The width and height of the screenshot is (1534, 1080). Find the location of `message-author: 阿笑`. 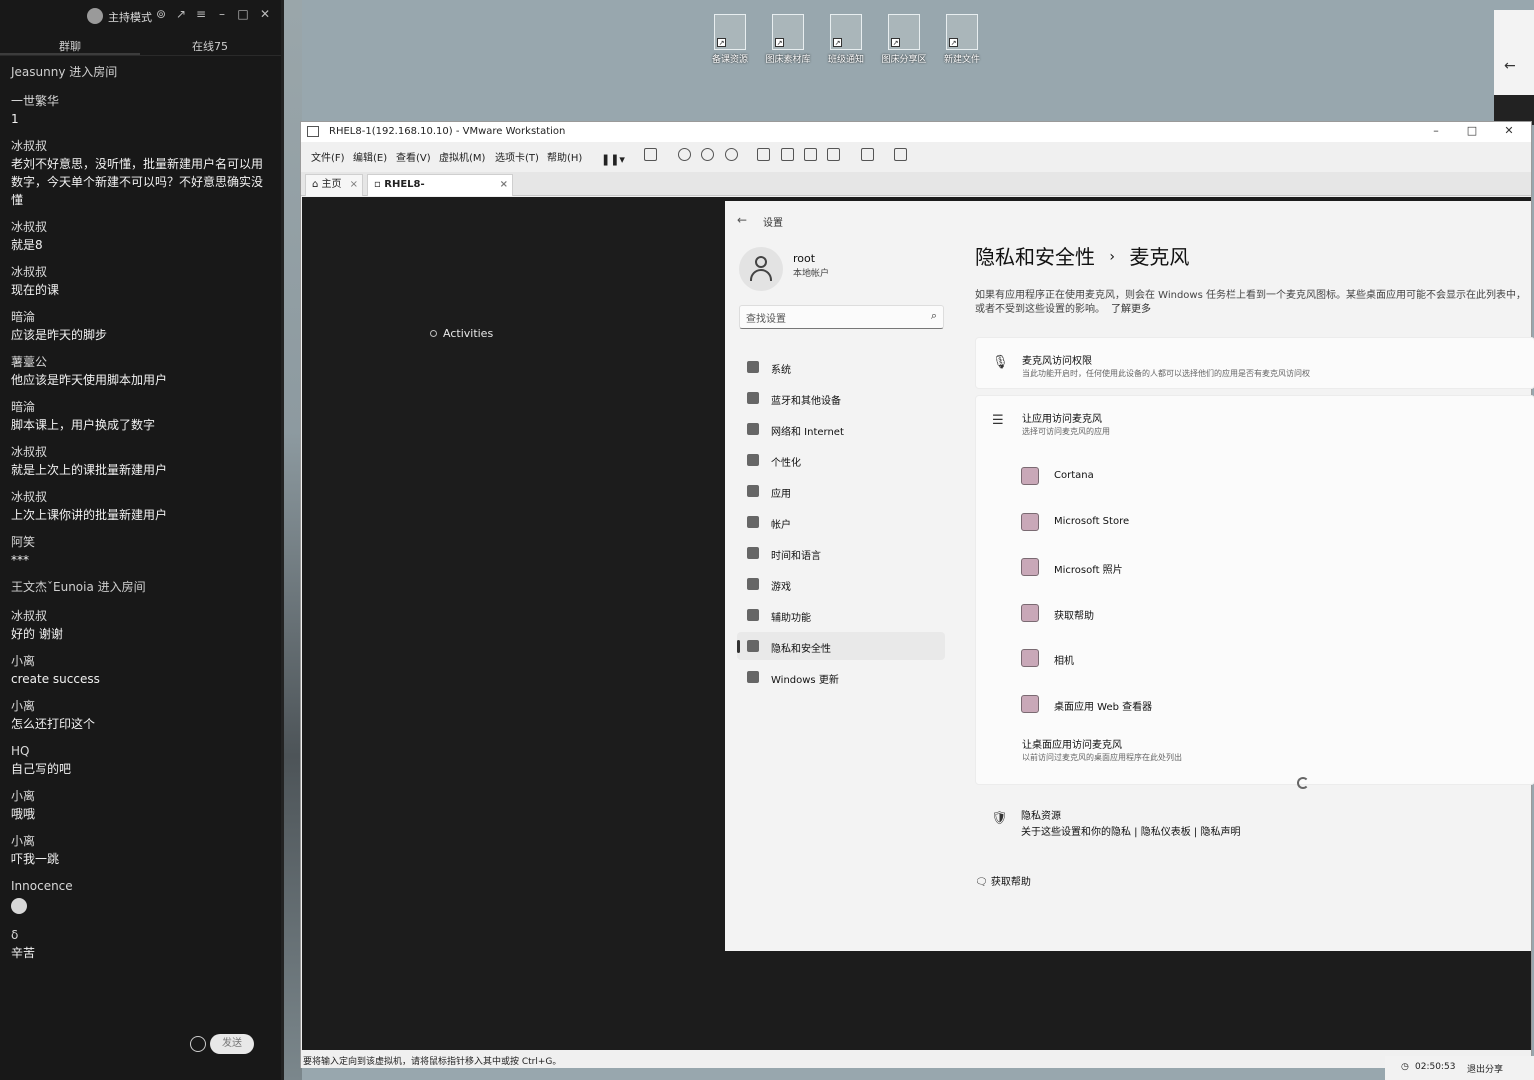

message-author: 阿笑 is located at coordinates (138, 542).